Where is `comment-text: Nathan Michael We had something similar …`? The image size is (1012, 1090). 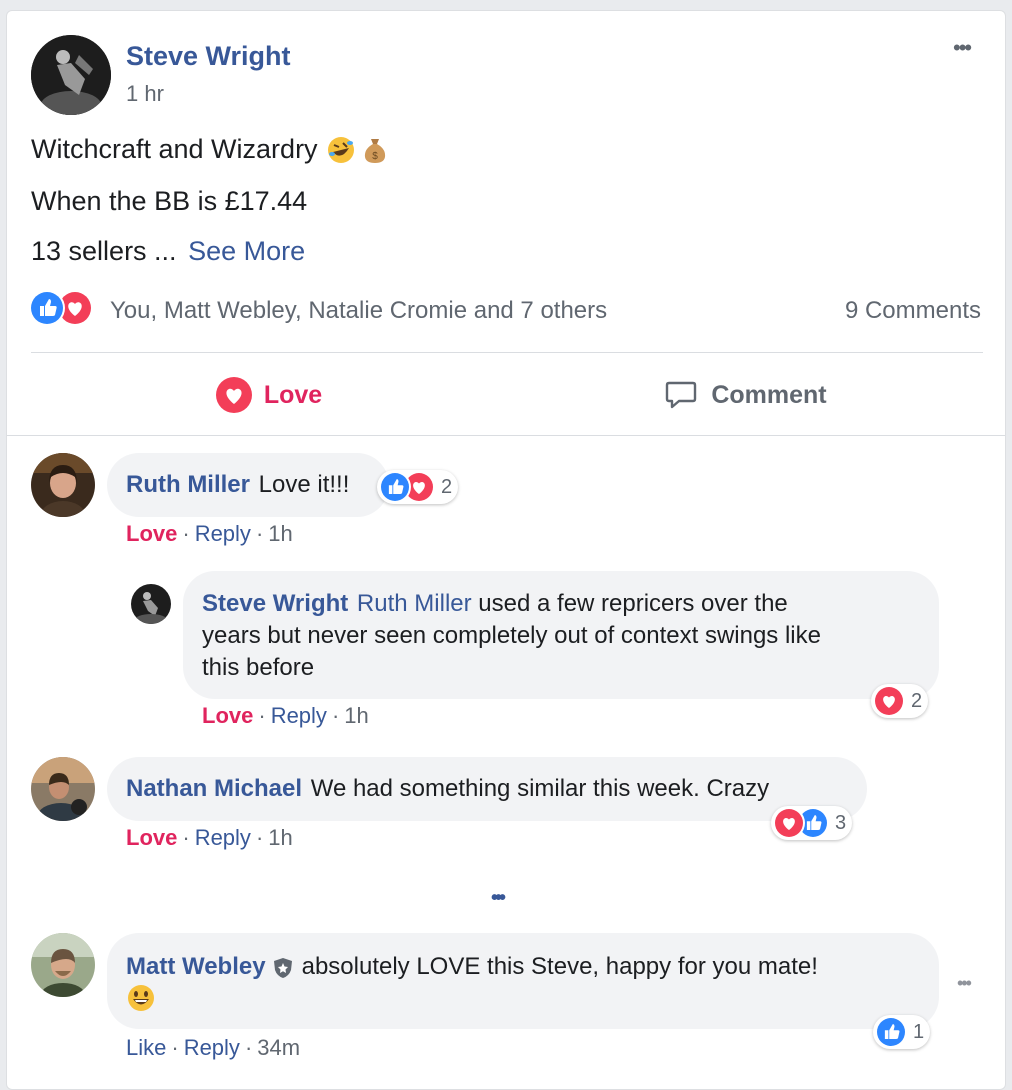 comment-text: Nathan Michael We had something similar … is located at coordinates (447, 789).